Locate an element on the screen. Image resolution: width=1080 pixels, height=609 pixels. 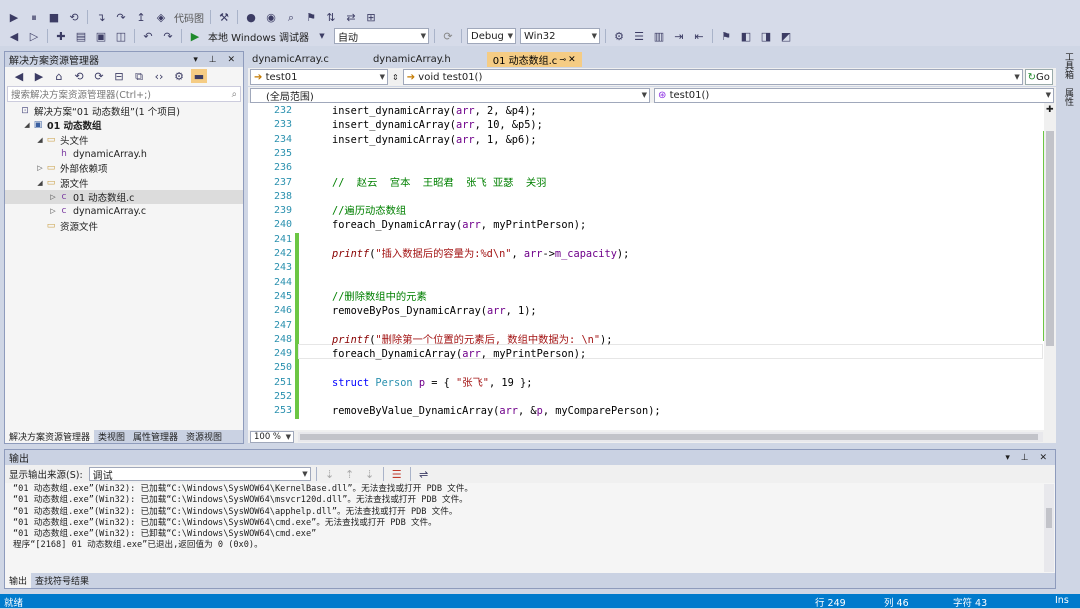
tab-find-symbol-results: 查找符号结果 is located at coordinates (62, 580).